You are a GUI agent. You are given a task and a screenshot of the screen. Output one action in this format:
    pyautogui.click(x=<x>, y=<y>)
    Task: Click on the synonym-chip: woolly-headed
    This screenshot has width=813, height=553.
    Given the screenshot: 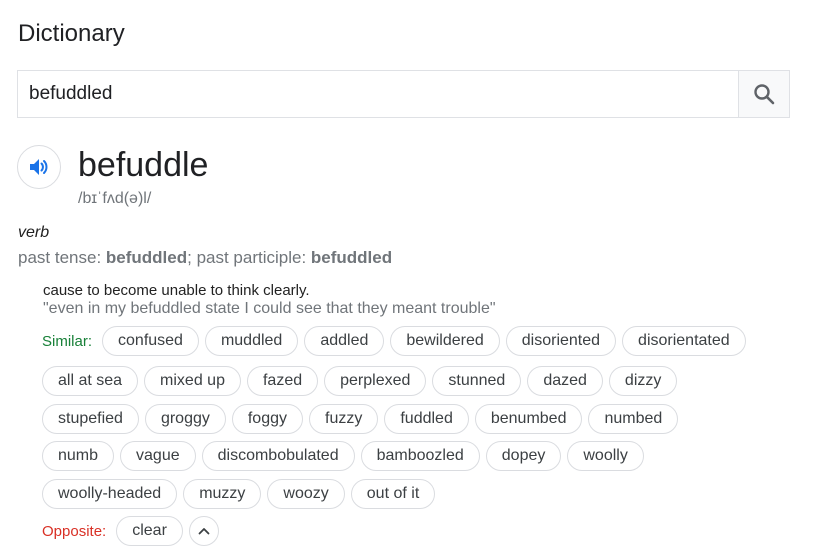 What is the action you would take?
    pyautogui.click(x=110, y=494)
    